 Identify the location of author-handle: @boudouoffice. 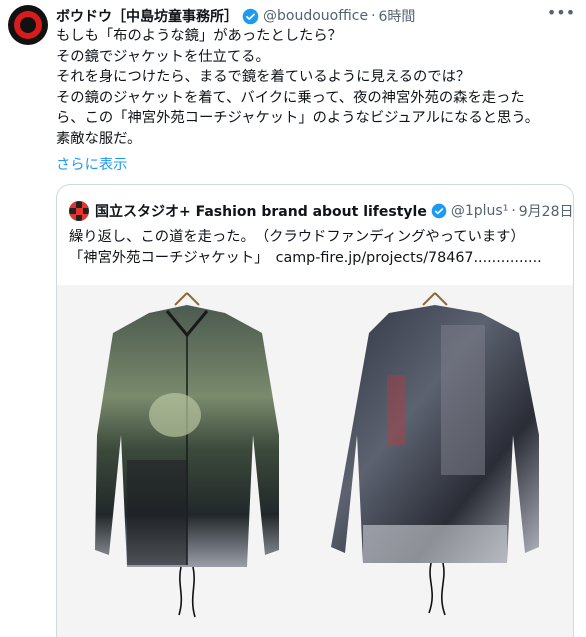
(315, 16).